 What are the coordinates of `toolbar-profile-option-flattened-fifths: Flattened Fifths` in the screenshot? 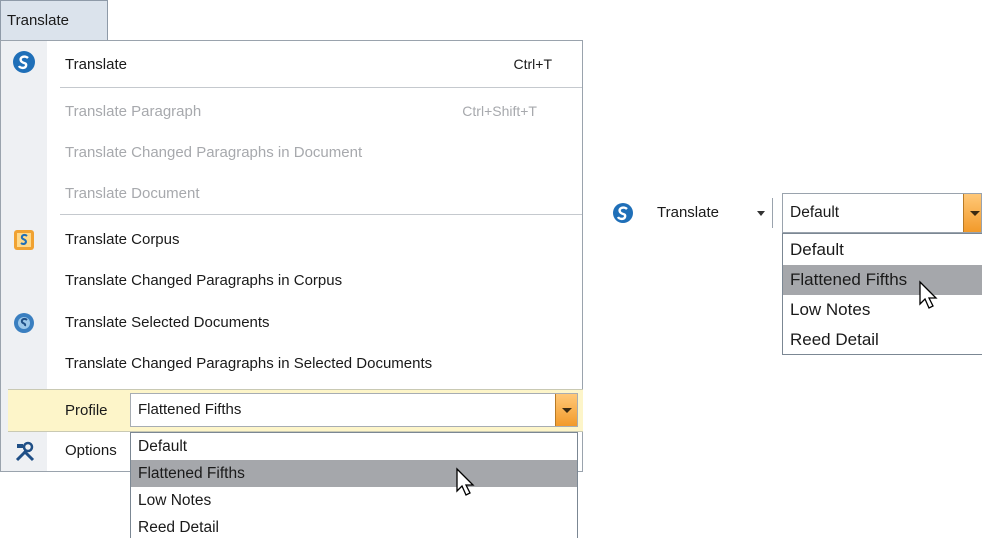 It's located at (882, 280).